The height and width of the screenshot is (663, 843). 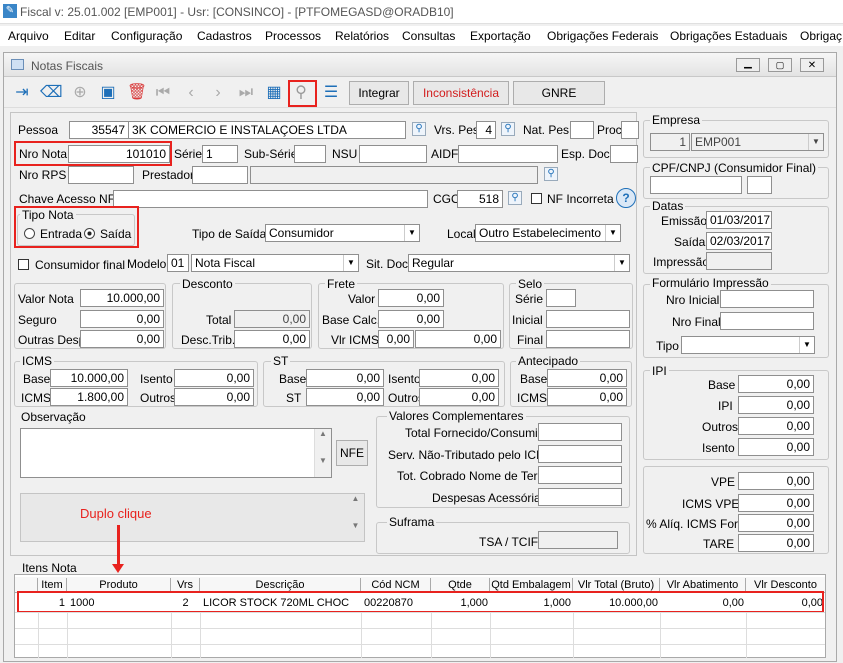 I want to click on eraser-icon: ⌫, so click(x=51, y=93).